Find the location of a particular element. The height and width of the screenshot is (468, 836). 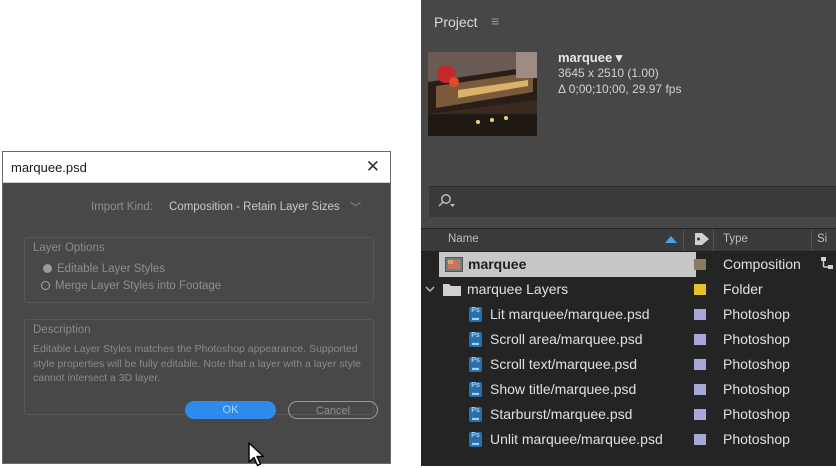

column-size-header: Si is located at coordinates (822, 239).